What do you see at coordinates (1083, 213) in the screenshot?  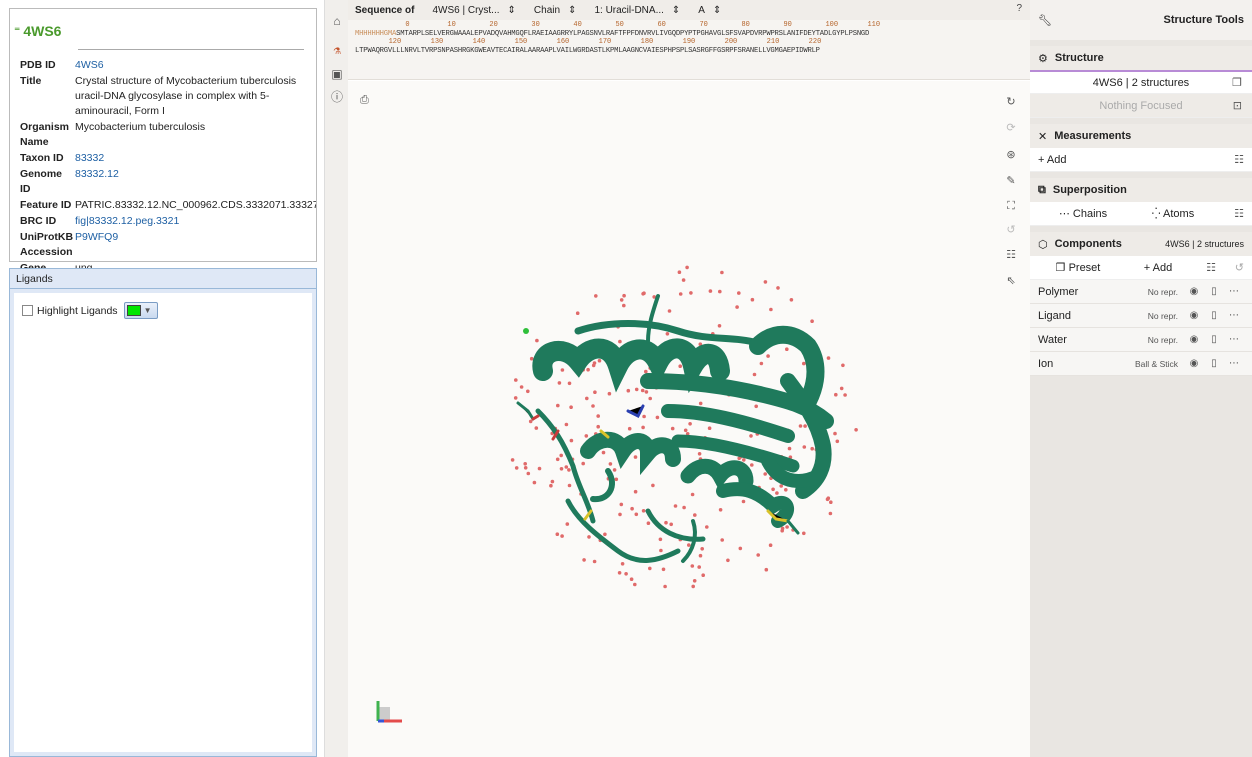 I see `chains-button: ⋯ Chains` at bounding box center [1083, 213].